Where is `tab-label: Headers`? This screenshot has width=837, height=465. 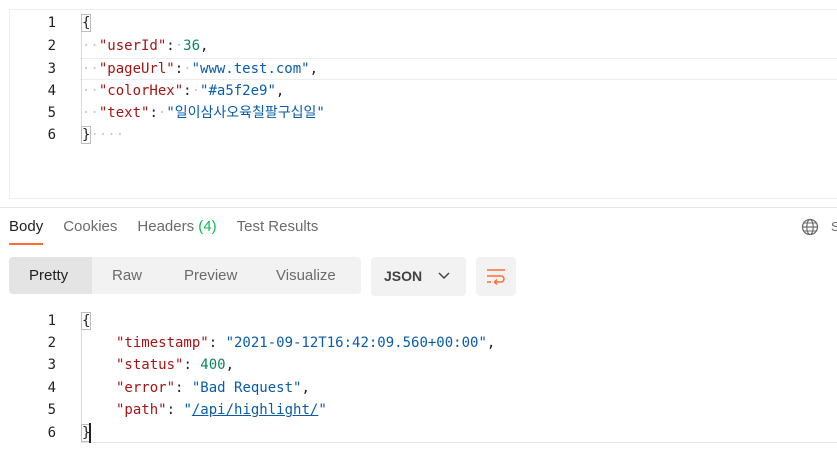
tab-label: Headers is located at coordinates (166, 226).